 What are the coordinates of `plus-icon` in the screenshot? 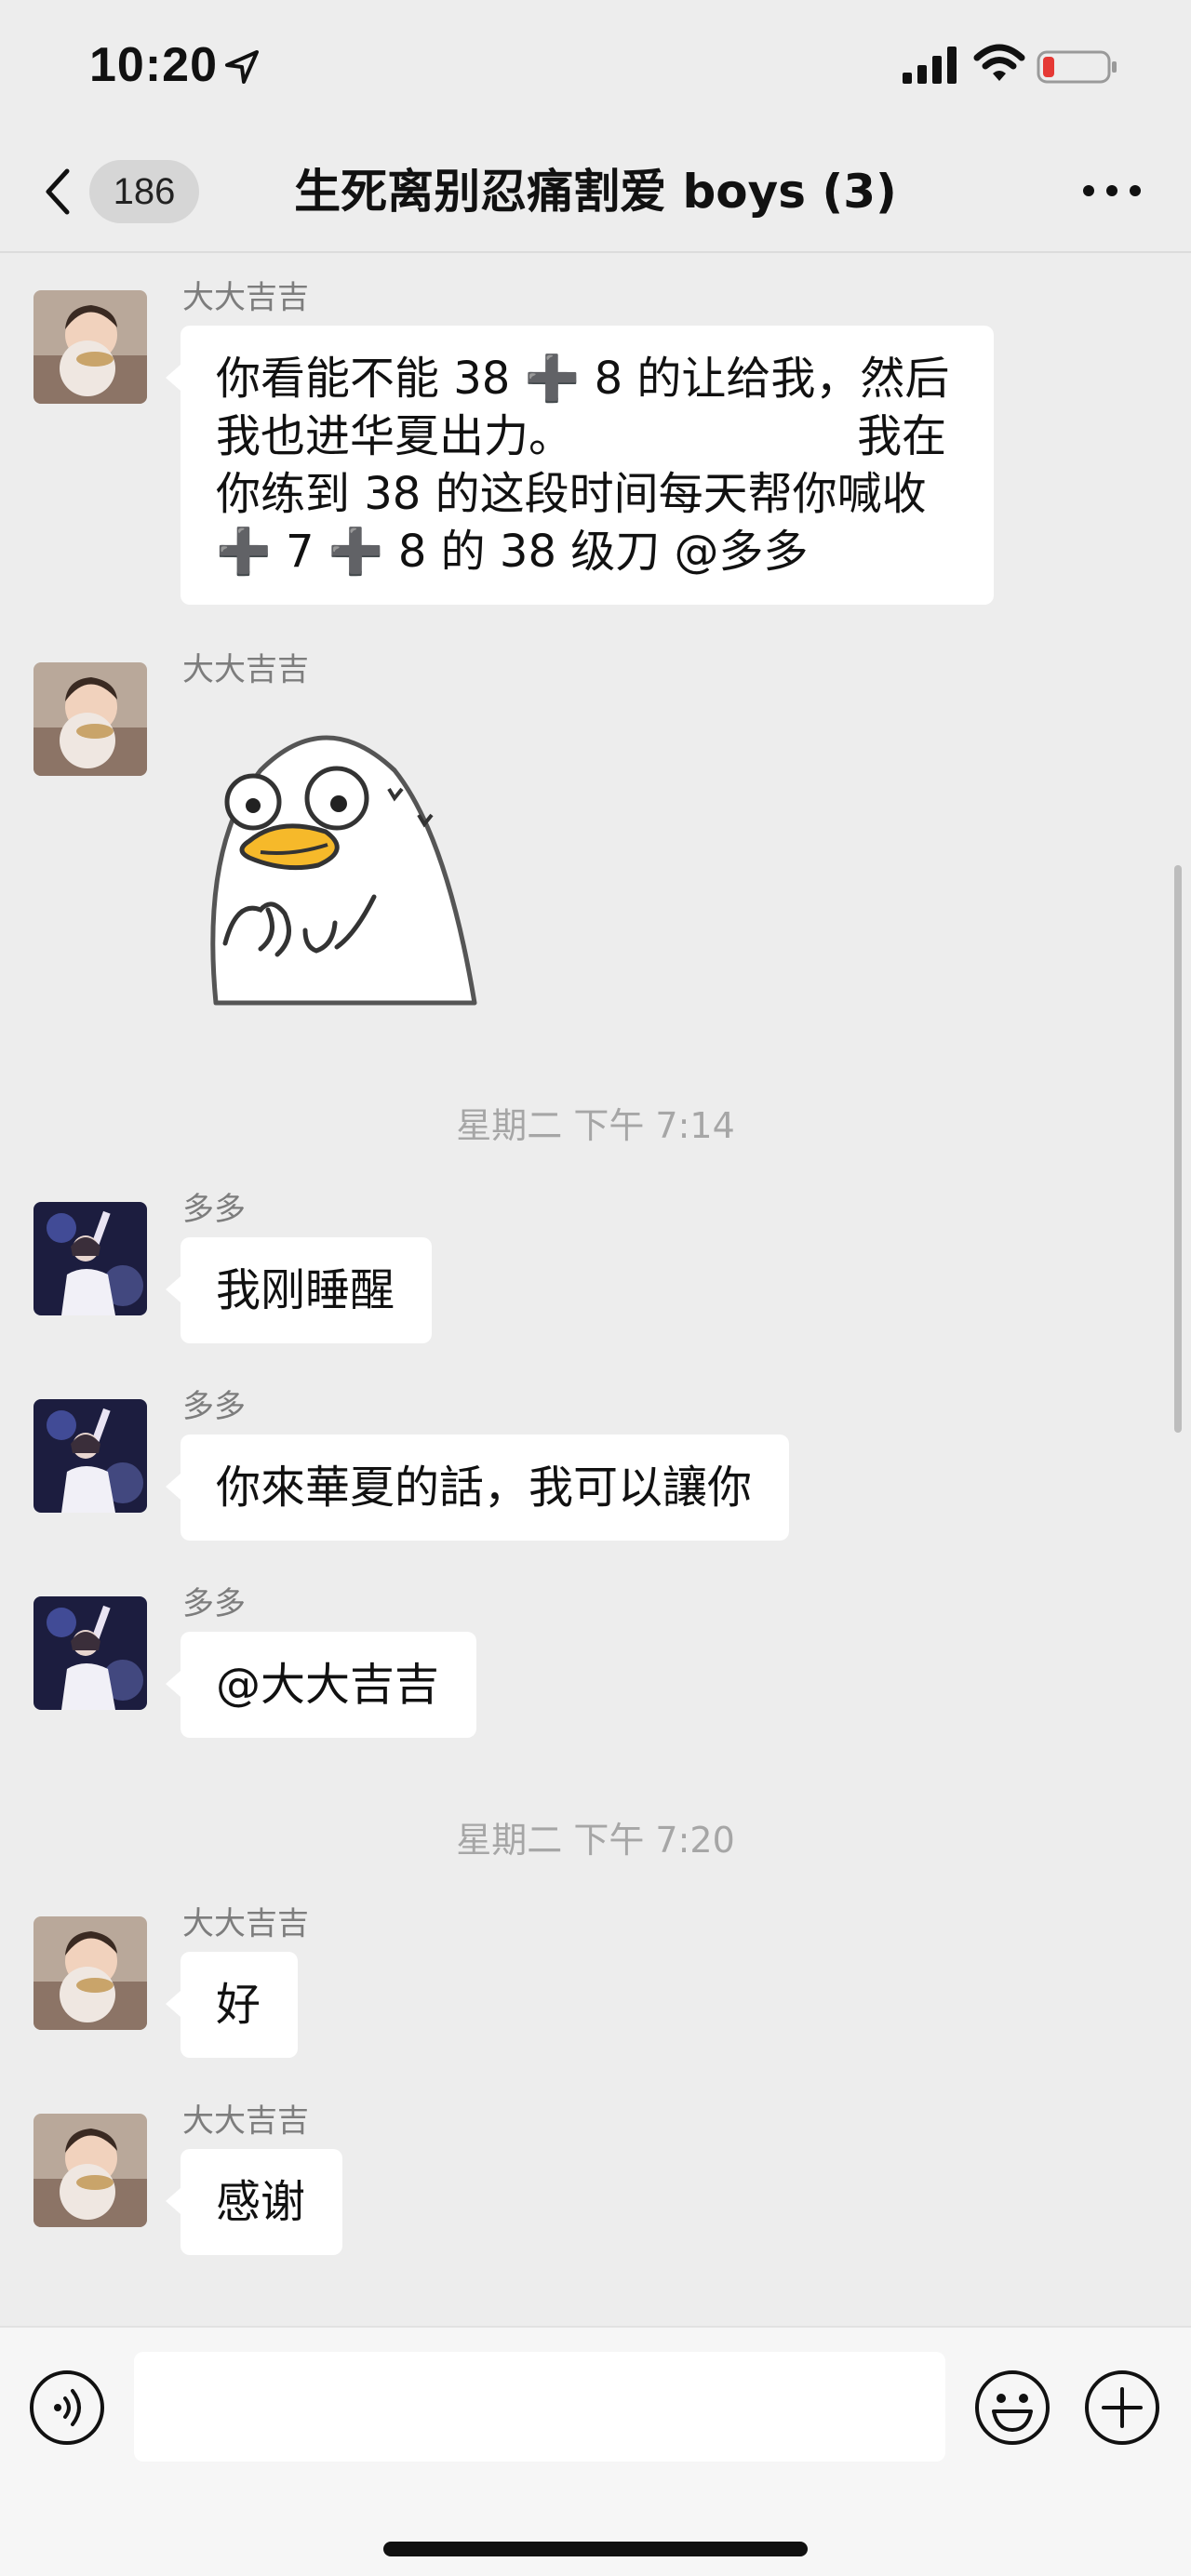 It's located at (1122, 2408).